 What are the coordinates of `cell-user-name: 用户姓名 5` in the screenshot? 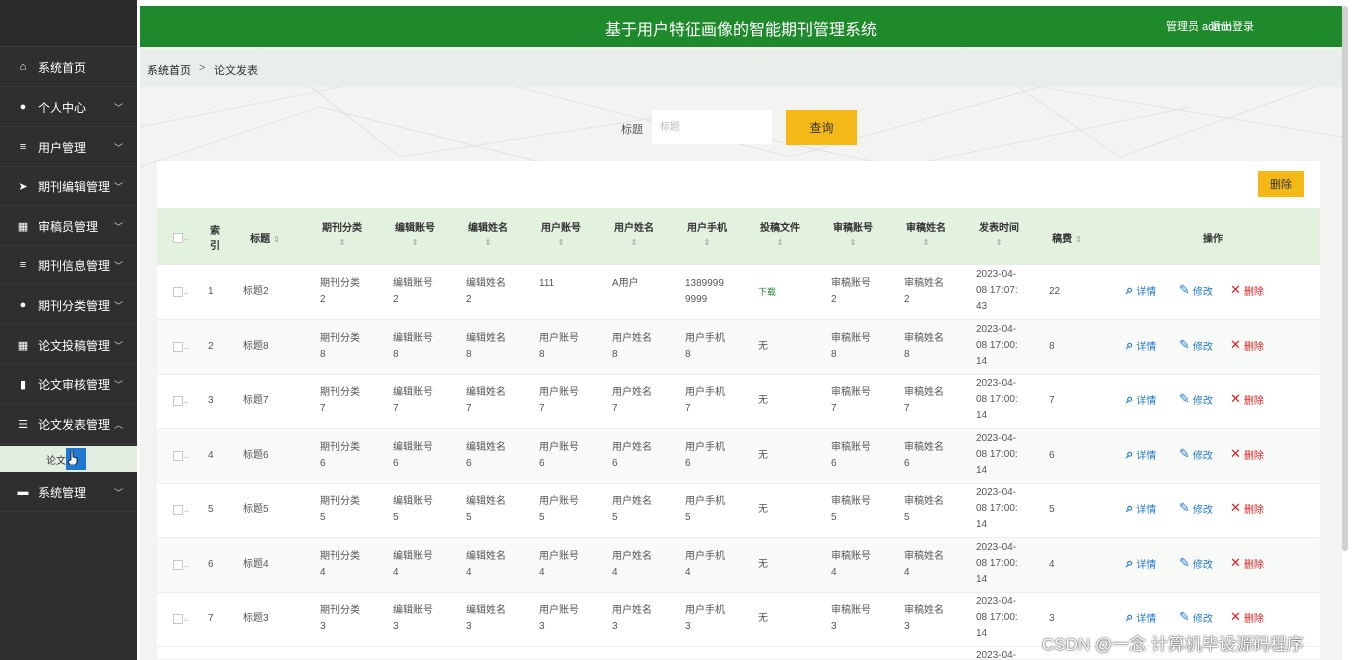 It's located at (632, 509).